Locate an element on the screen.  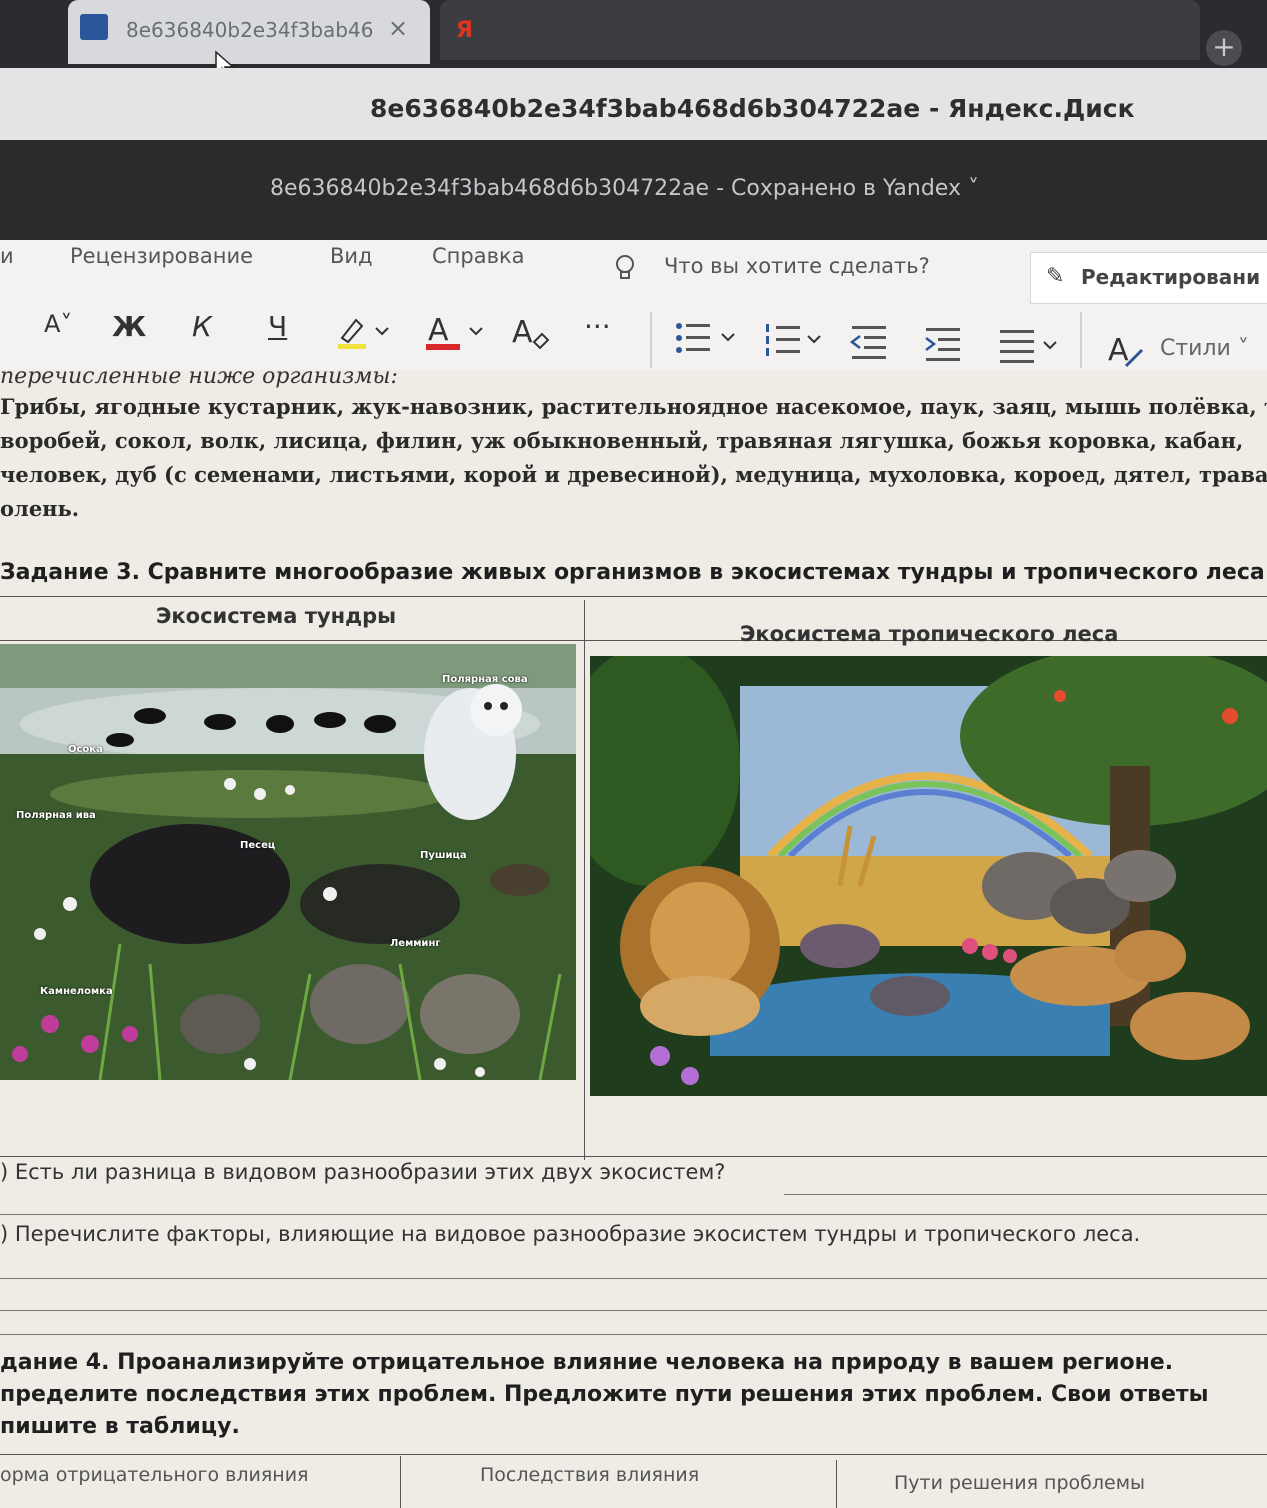
pencil-icon: ✎ is located at coordinates (1055, 276).